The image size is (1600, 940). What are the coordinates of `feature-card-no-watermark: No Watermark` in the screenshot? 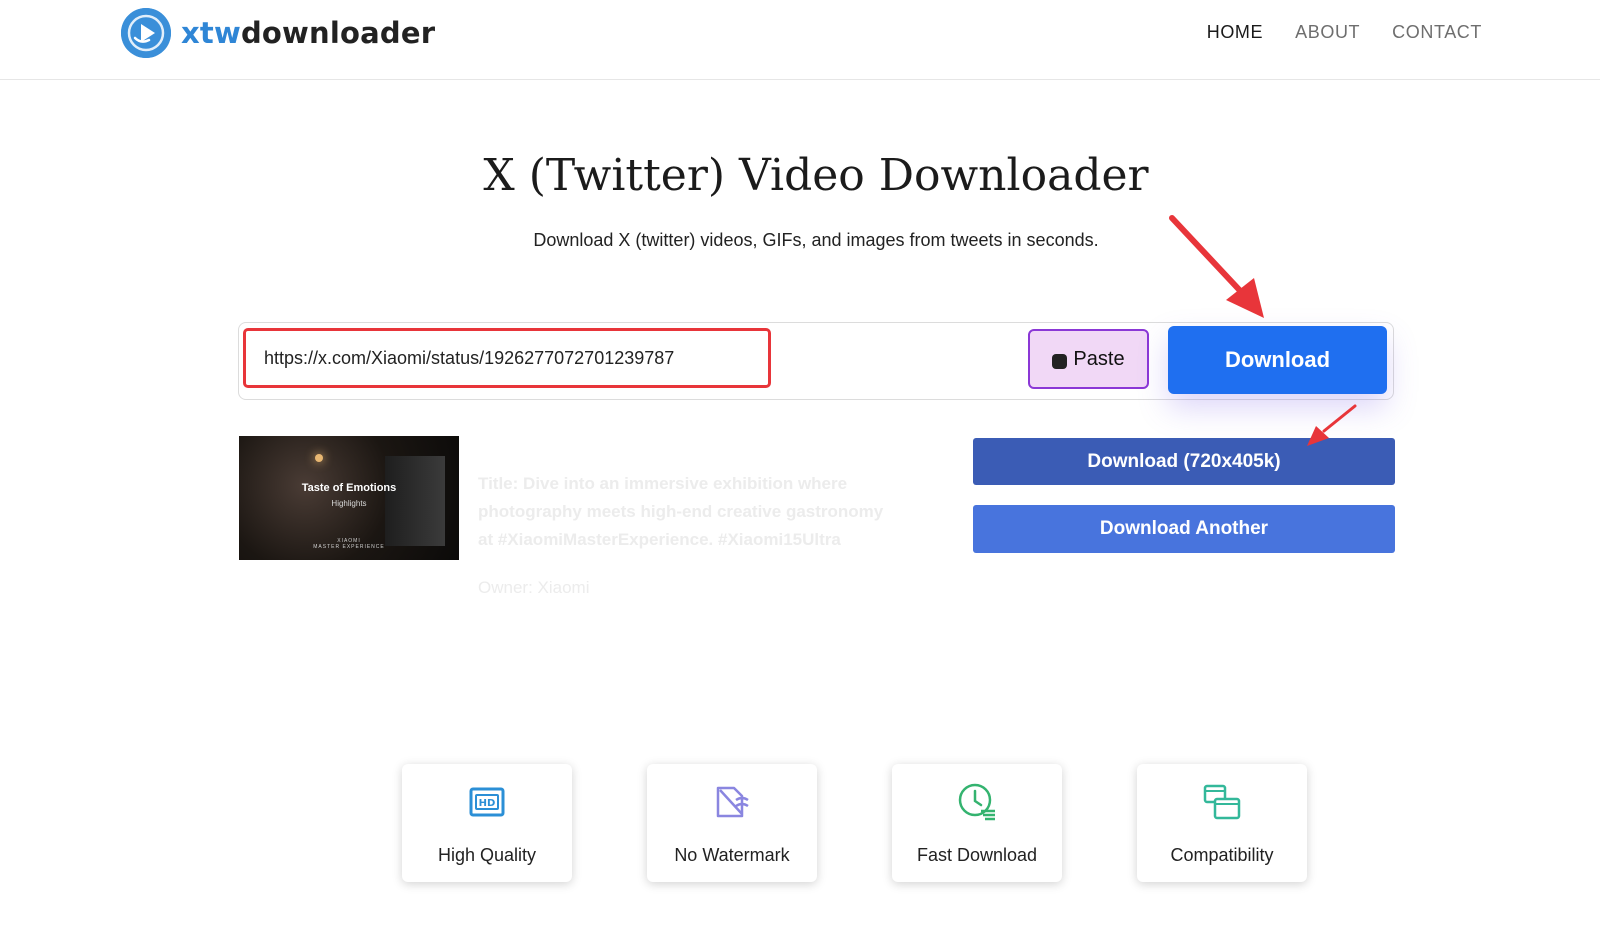 It's located at (732, 823).